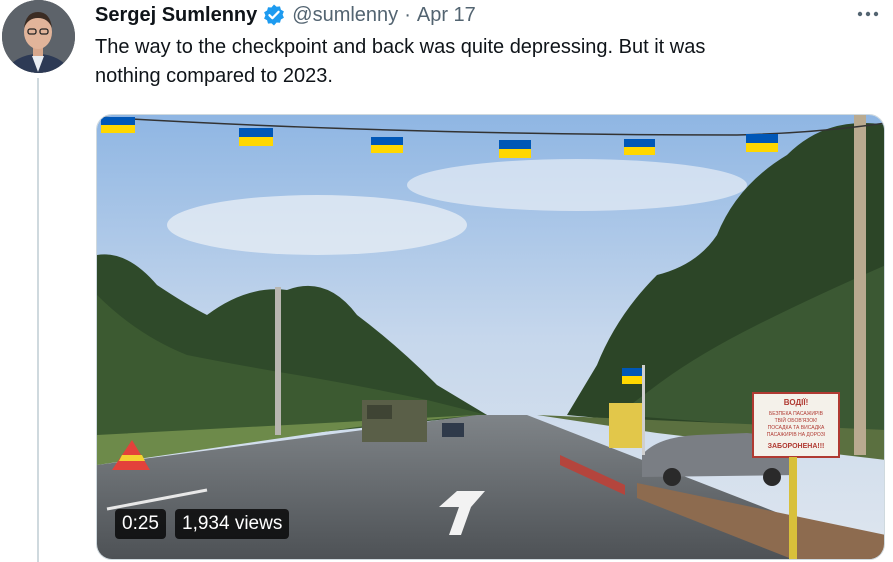  I want to click on sign-line: ПАСАЖИРІВ НА ДОРОЗІ, so click(796, 435).